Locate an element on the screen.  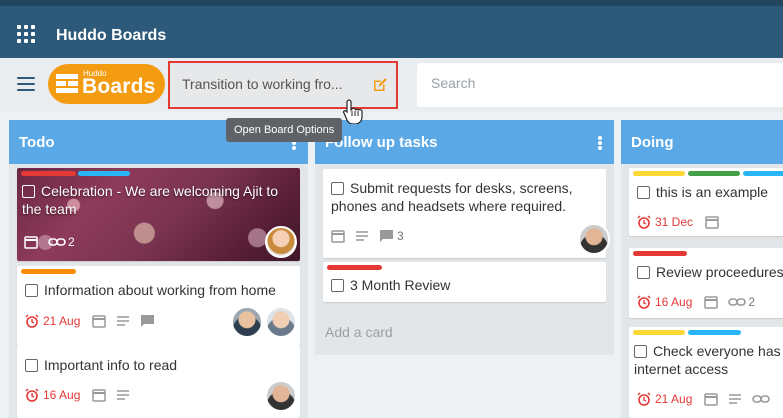
due-date: 31 Dec is located at coordinates (665, 222).